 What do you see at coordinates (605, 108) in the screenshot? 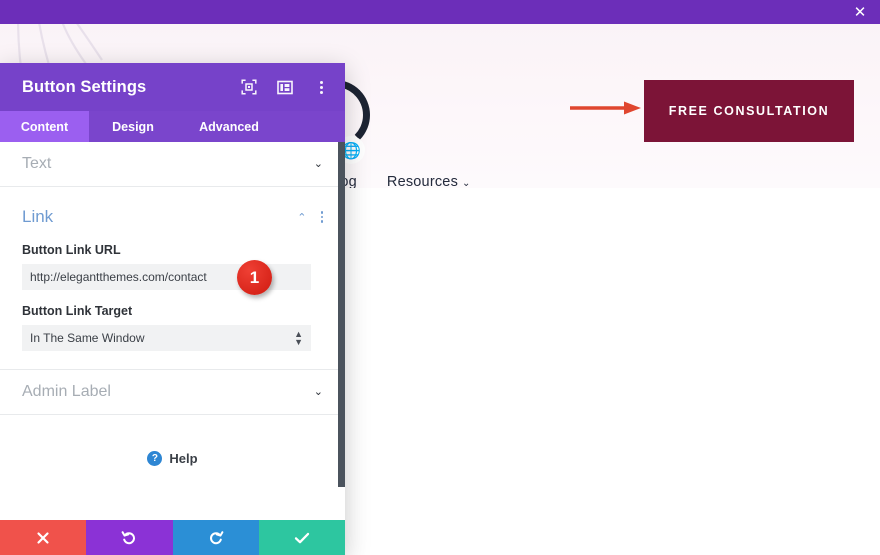
I see `red-arrow-annotation-icon` at bounding box center [605, 108].